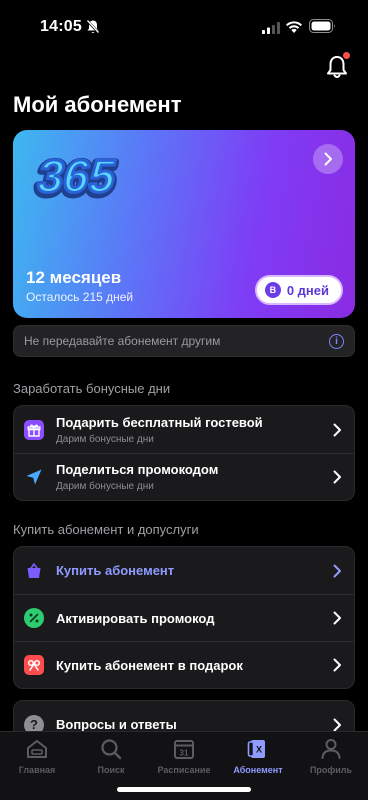  I want to click on bonus-section-header: Заработать бонусные дни, so click(92, 388).